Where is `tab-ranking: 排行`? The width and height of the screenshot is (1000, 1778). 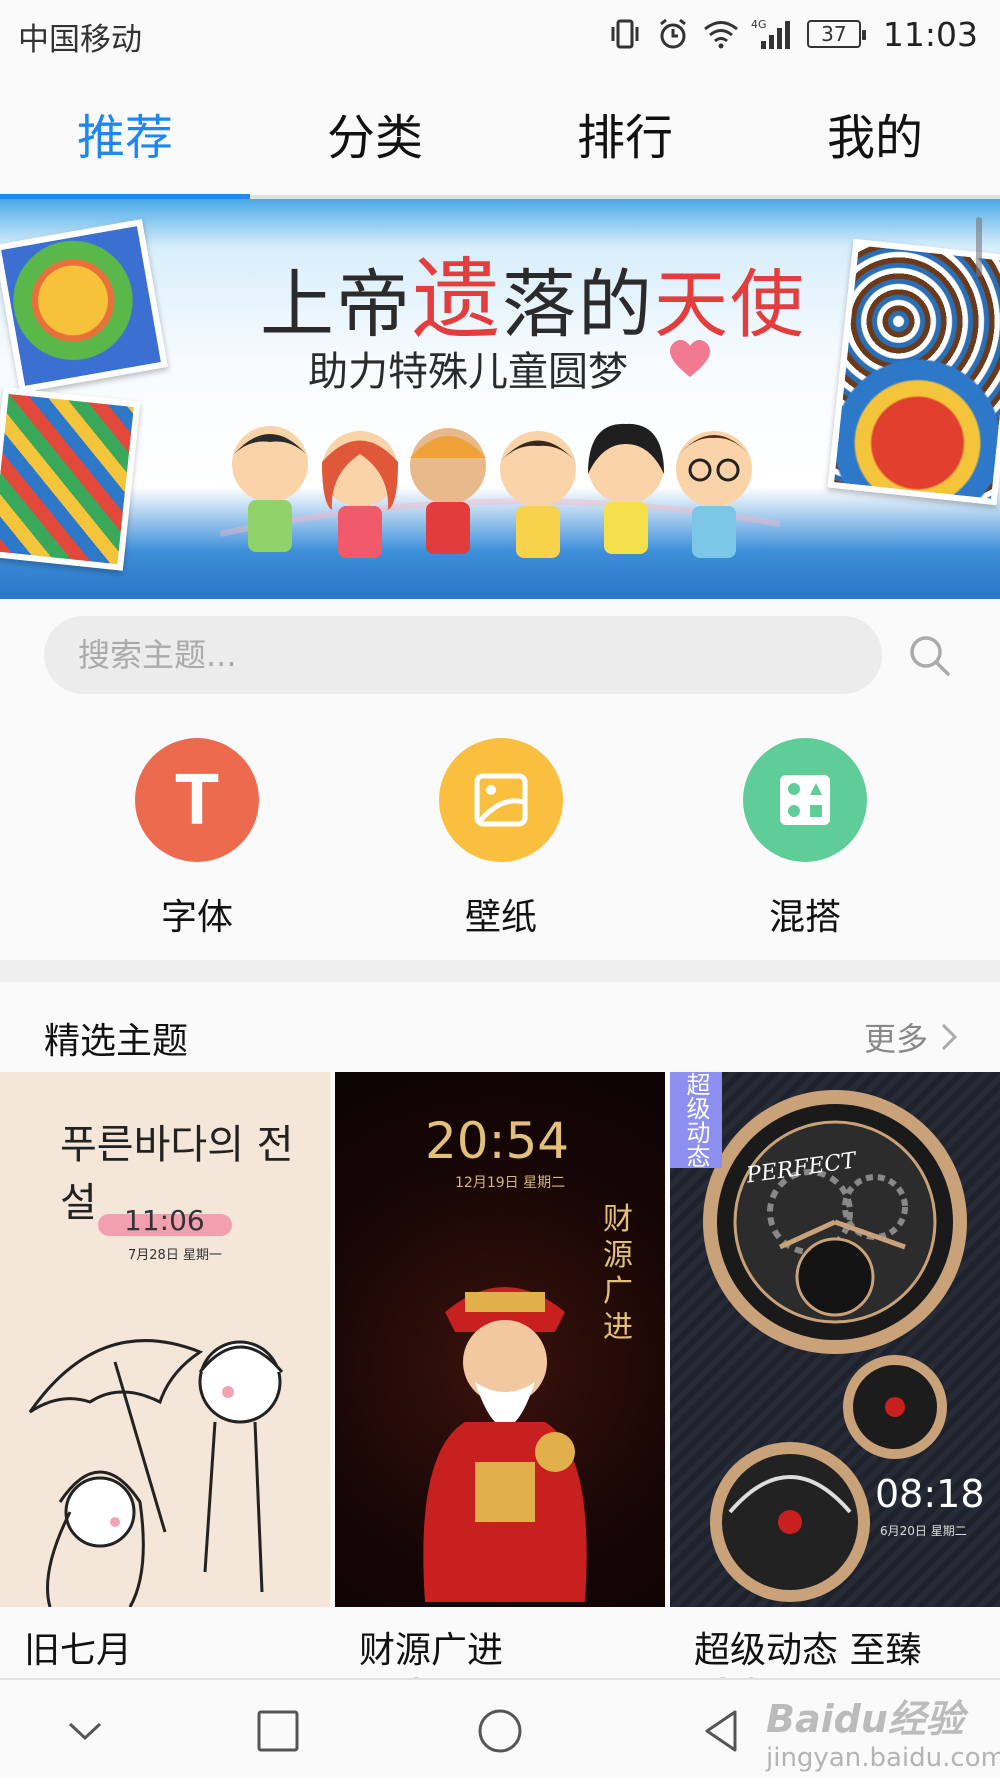
tab-ranking: 排行 is located at coordinates (625, 133).